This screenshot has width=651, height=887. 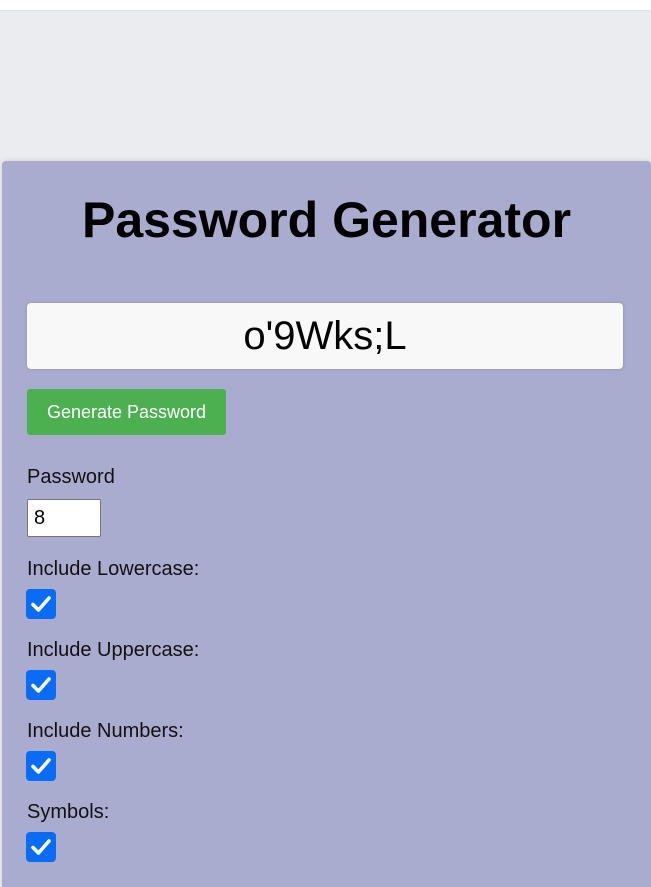 I want to click on include-lowercase-checkbox, so click(x=41, y=604).